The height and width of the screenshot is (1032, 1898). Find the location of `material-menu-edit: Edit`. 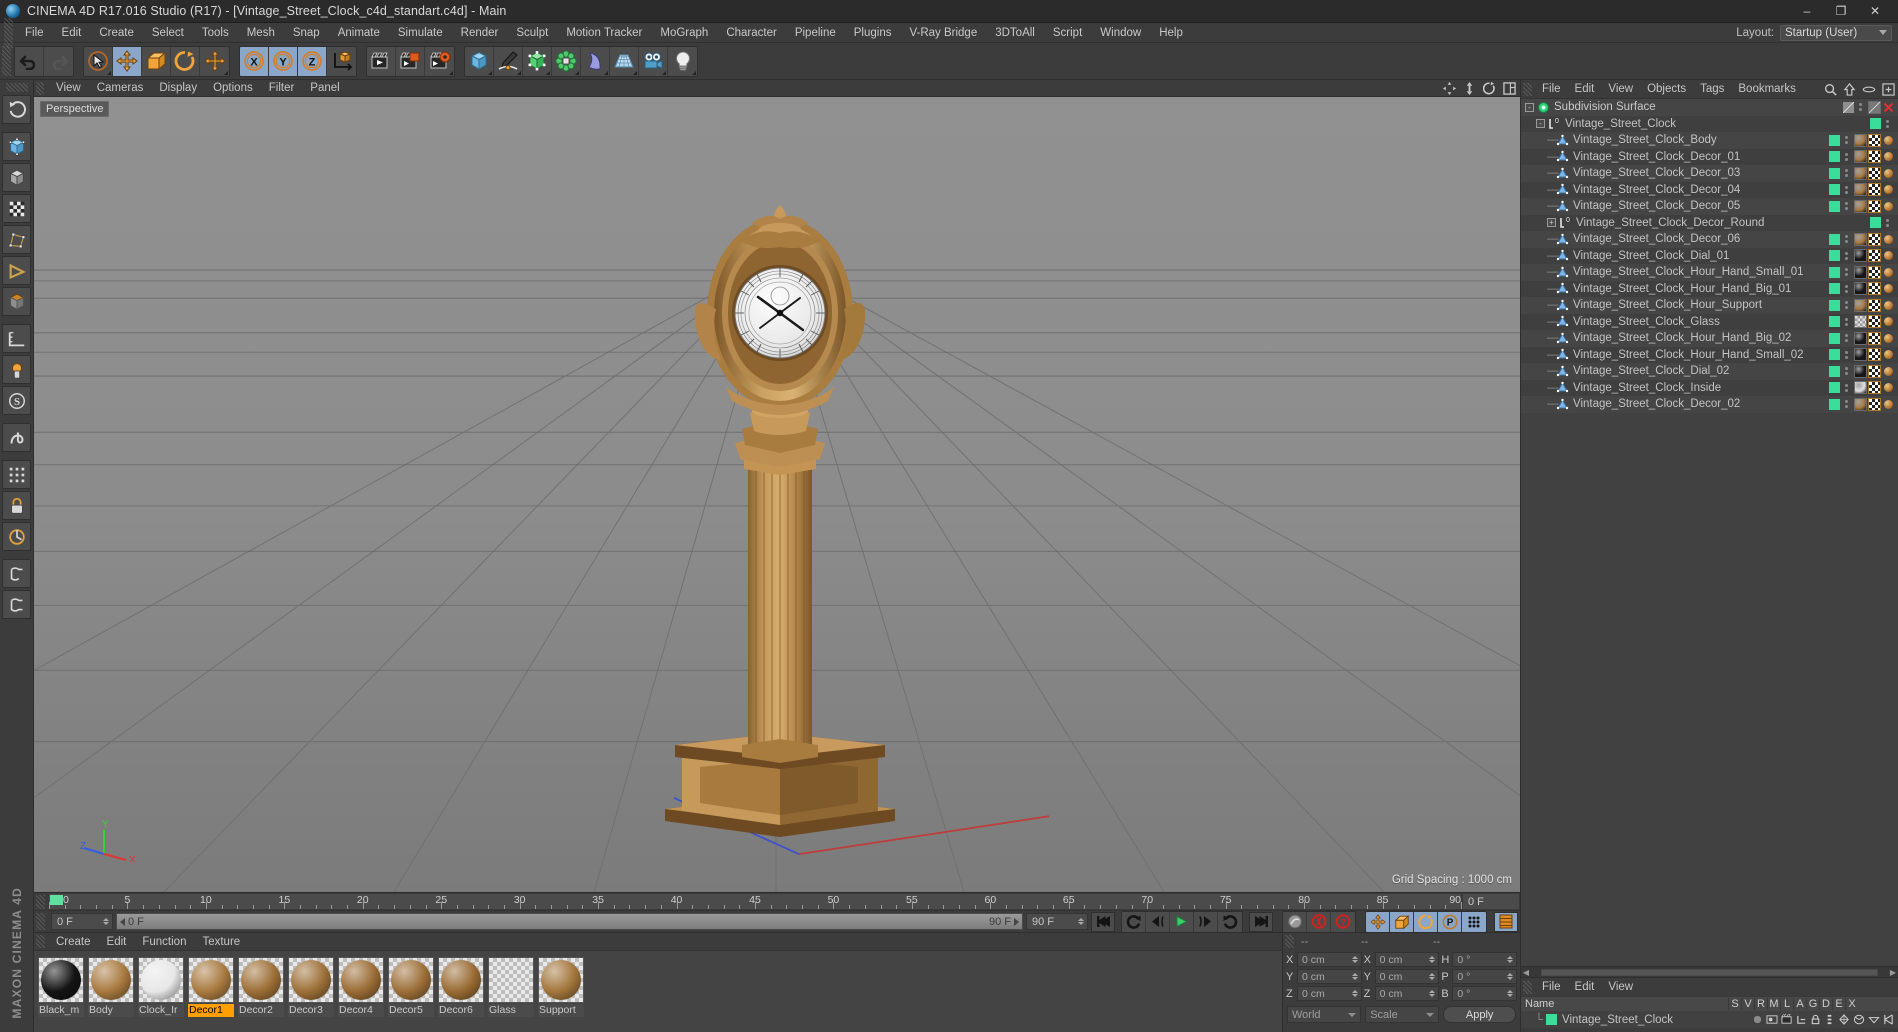

material-menu-edit: Edit is located at coordinates (117, 942).